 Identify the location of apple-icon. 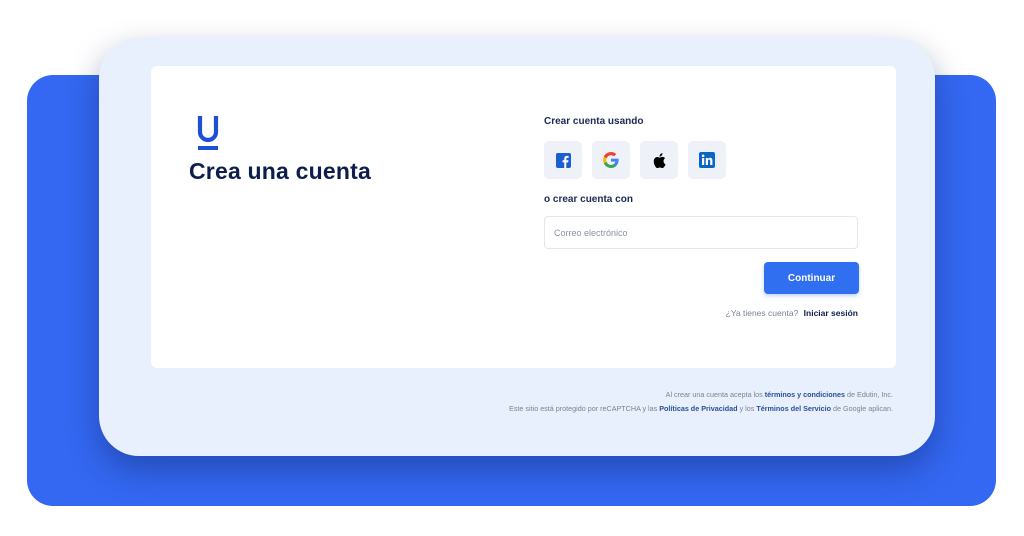
(659, 160).